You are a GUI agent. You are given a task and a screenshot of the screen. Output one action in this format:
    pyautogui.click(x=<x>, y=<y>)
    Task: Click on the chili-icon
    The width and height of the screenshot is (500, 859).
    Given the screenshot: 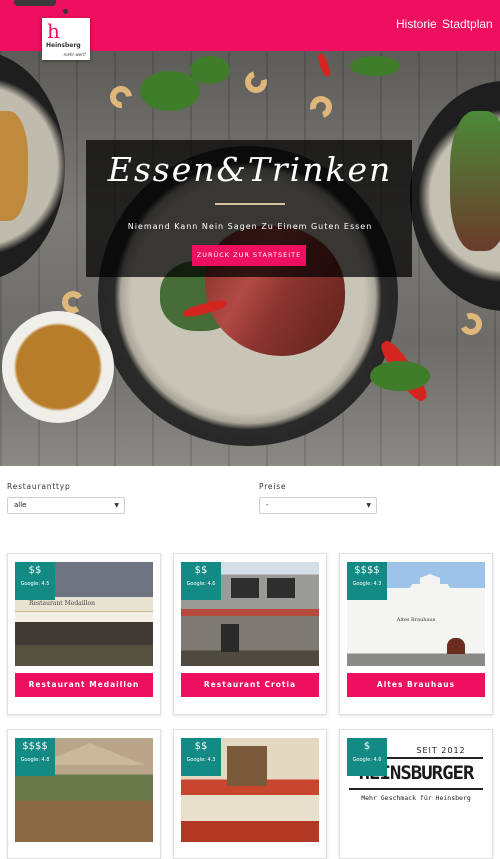 What is the action you would take?
    pyautogui.click(x=324, y=65)
    